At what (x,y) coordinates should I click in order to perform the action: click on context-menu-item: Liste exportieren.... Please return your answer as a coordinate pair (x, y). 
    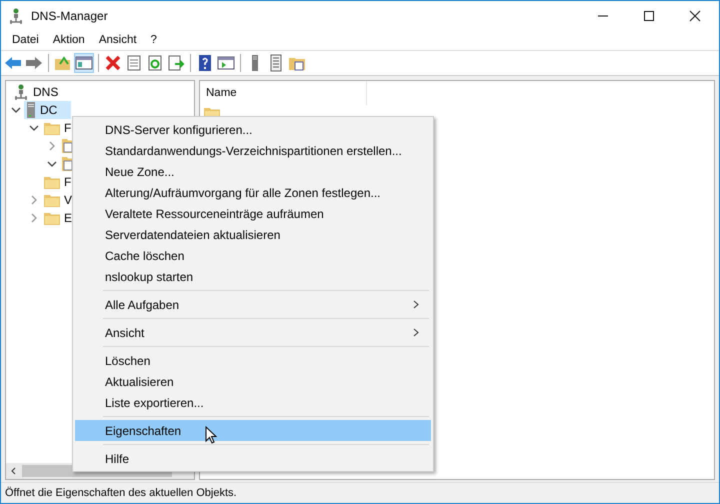
    Looking at the image, I should click on (253, 402).